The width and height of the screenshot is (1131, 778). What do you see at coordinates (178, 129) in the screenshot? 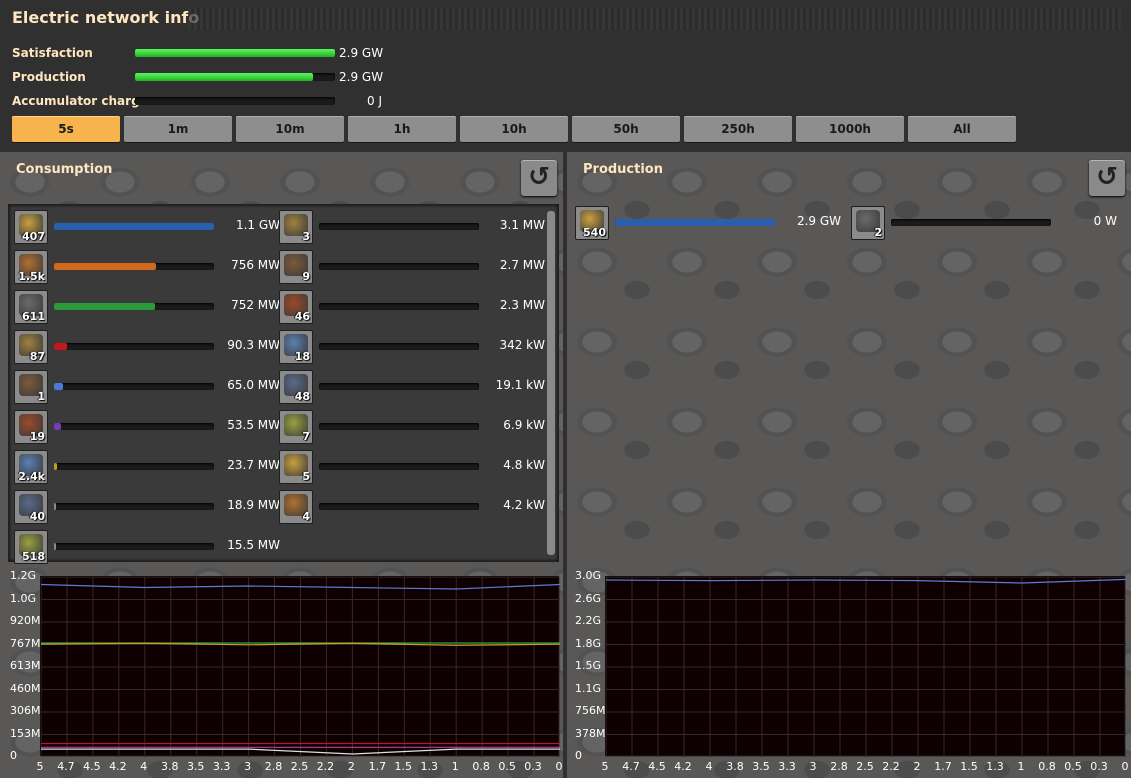
I see `time-button-1m: 1m` at bounding box center [178, 129].